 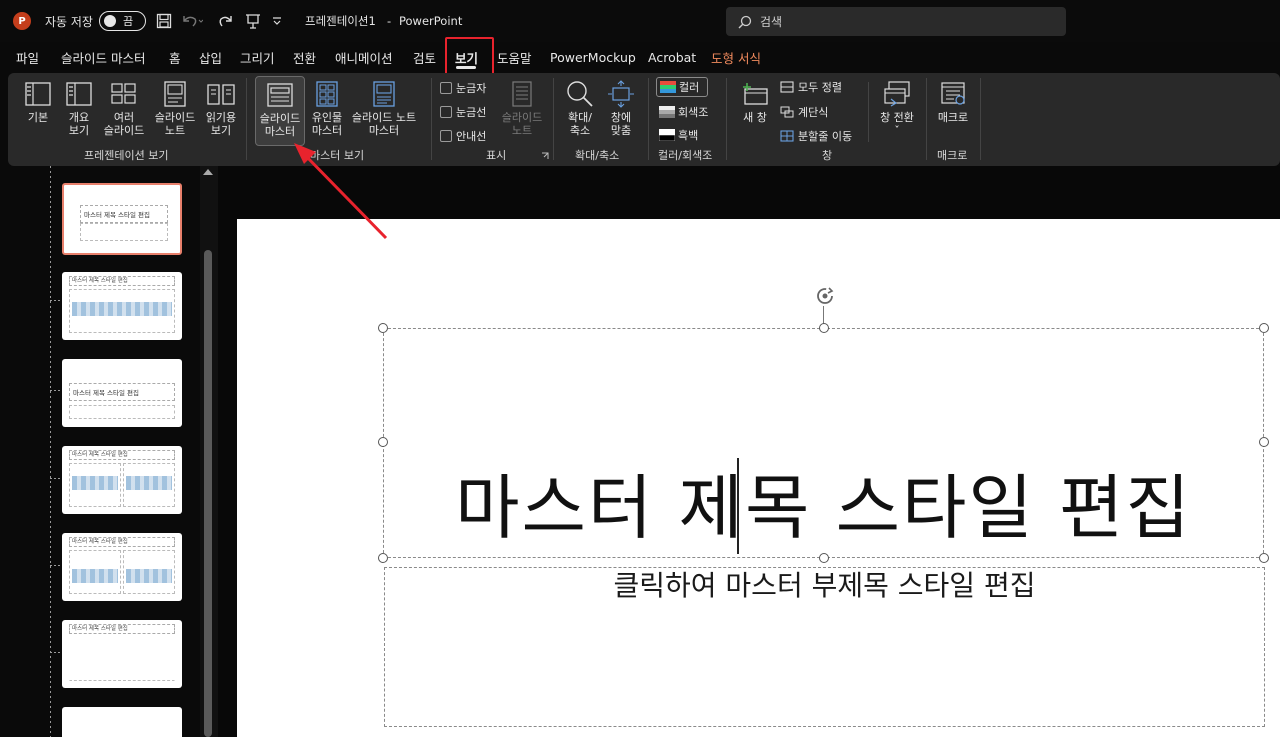 What do you see at coordinates (545, 156) in the screenshot?
I see `show-dialog-launcher-icon` at bounding box center [545, 156].